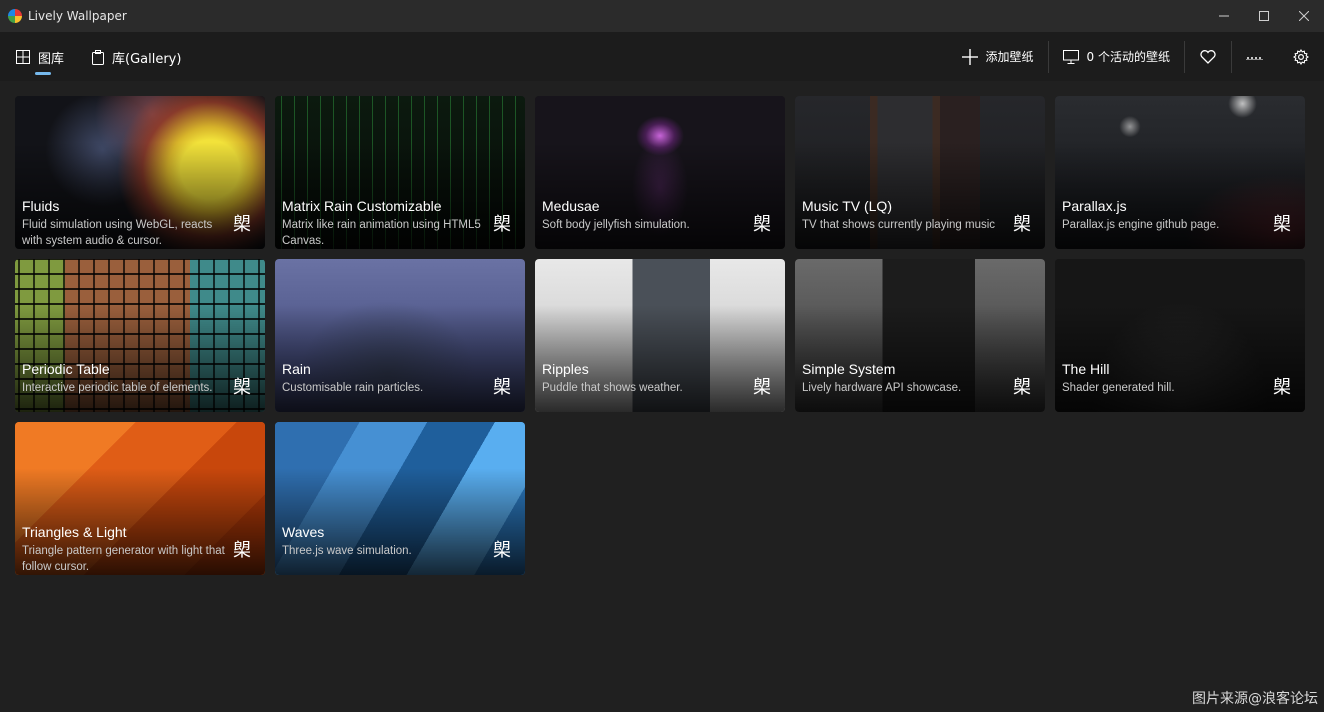  Describe the element at coordinates (296, 369) in the screenshot. I see `card-title: Rain` at that location.